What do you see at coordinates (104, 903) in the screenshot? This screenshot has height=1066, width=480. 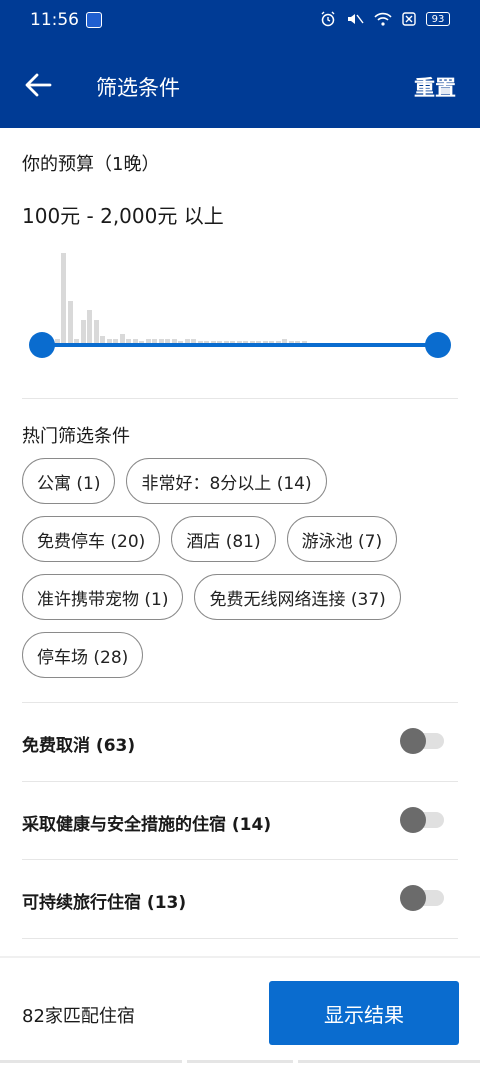 I see `toggle-label: 可持续旅行住宿 (13)` at bounding box center [104, 903].